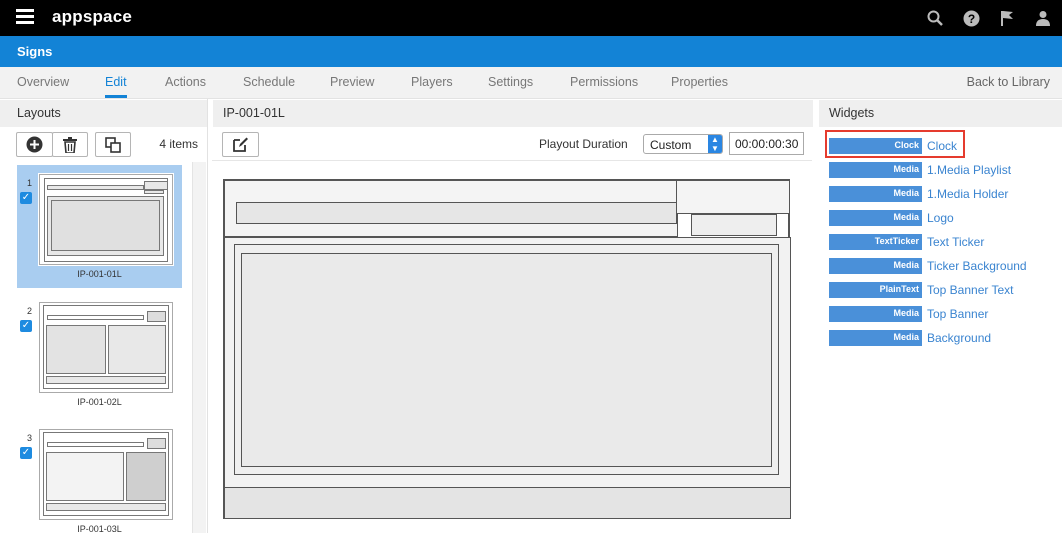 This screenshot has height=543, width=1062. I want to click on widget-name: Logo, so click(940, 218).